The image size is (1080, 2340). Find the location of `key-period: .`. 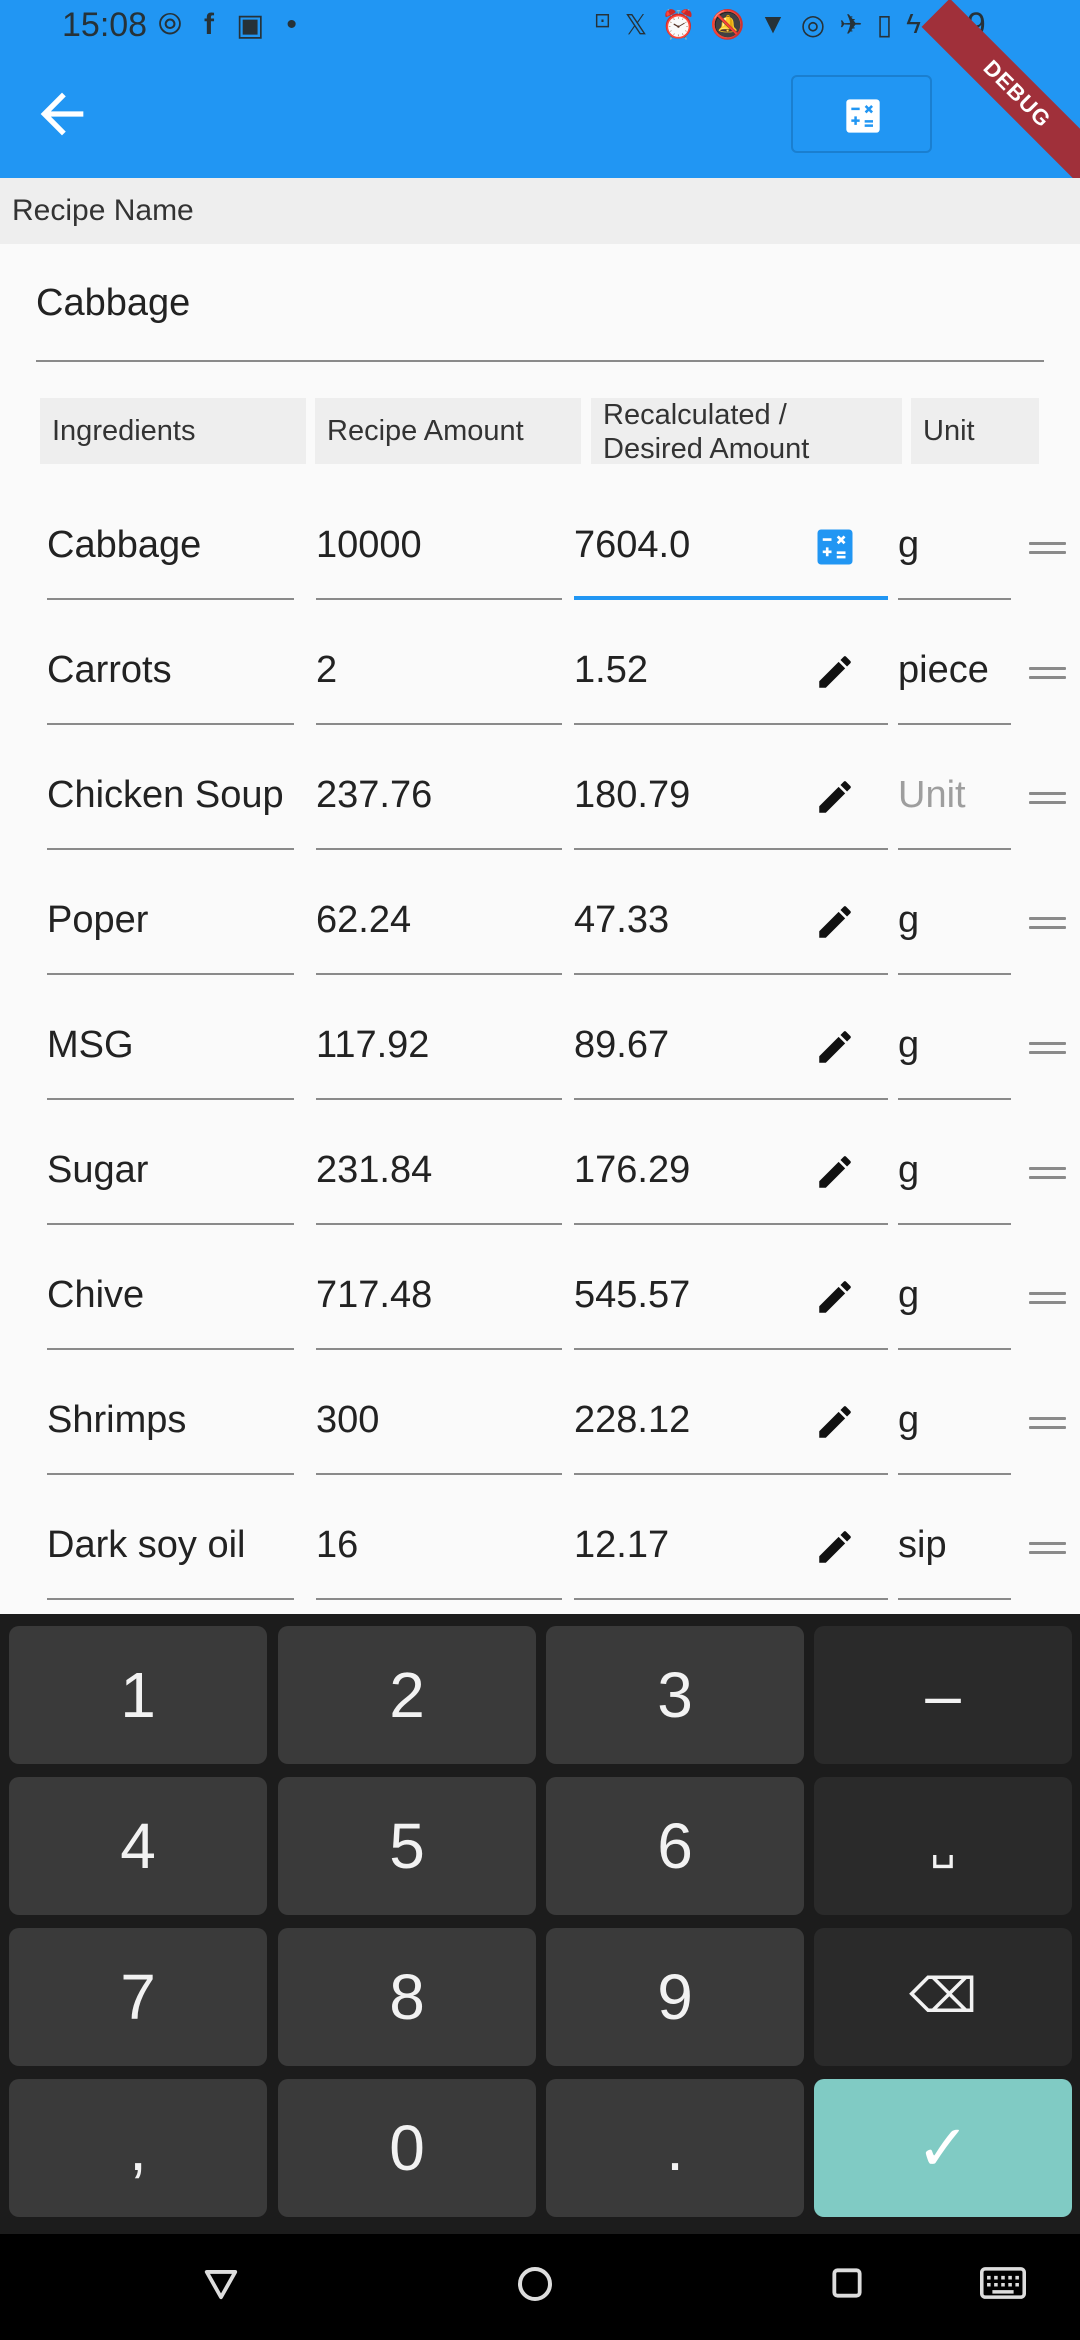

key-period: . is located at coordinates (675, 2148).